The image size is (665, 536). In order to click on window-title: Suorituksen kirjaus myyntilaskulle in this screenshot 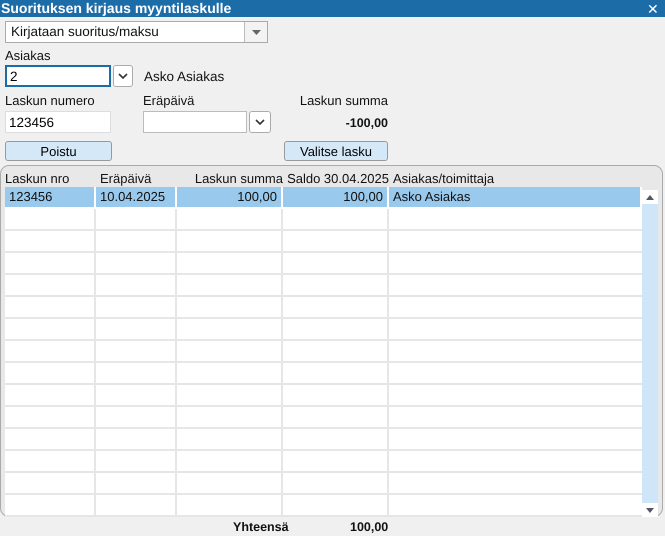, I will do `click(116, 8)`.